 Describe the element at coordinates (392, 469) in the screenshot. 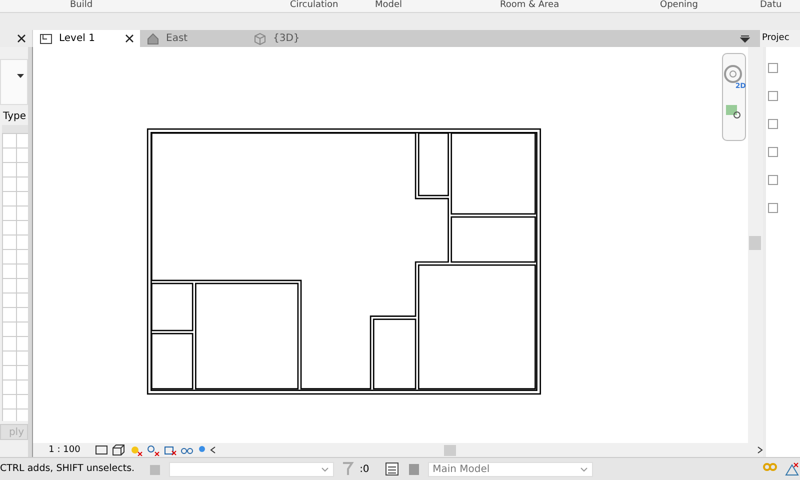

I see `list-icon` at that location.